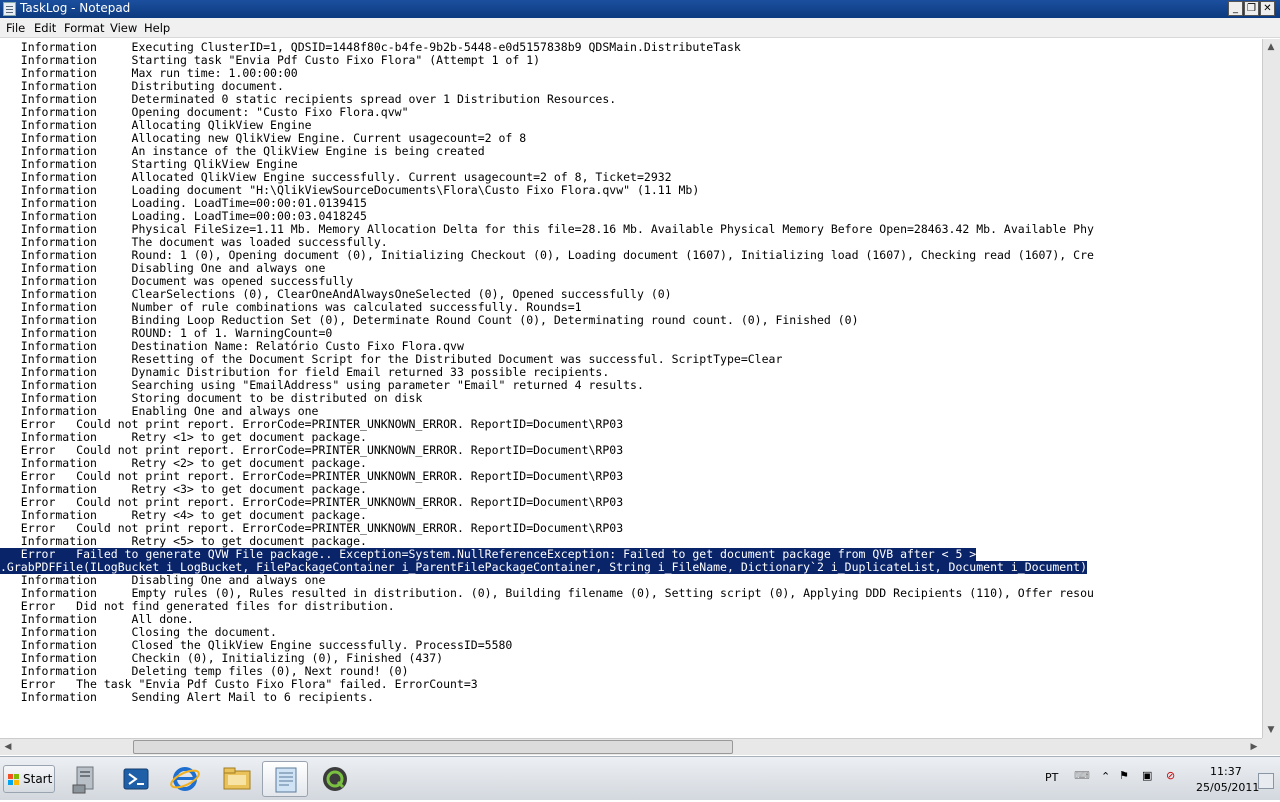 The width and height of the screenshot is (1280, 802). What do you see at coordinates (14, 780) in the screenshot?
I see `windows-logo-icon` at bounding box center [14, 780].